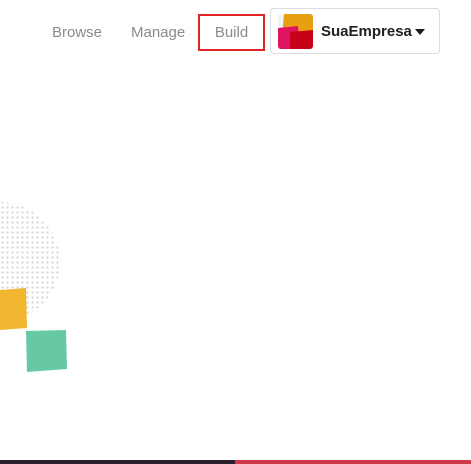 Image resolution: width=471 pixels, height=464 pixels. Describe the element at coordinates (13, 309) in the screenshot. I see `yellow-square-shape` at that location.